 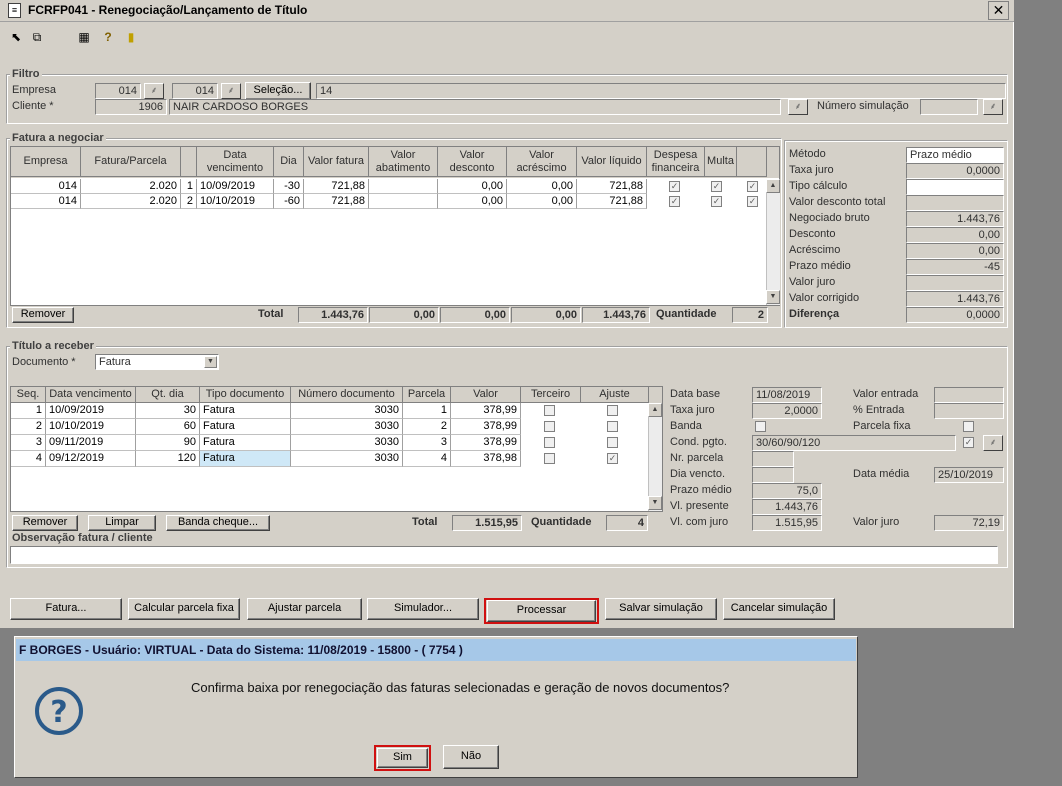 What do you see at coordinates (28, 443) in the screenshot?
I see `table-cell: 3` at bounding box center [28, 443].